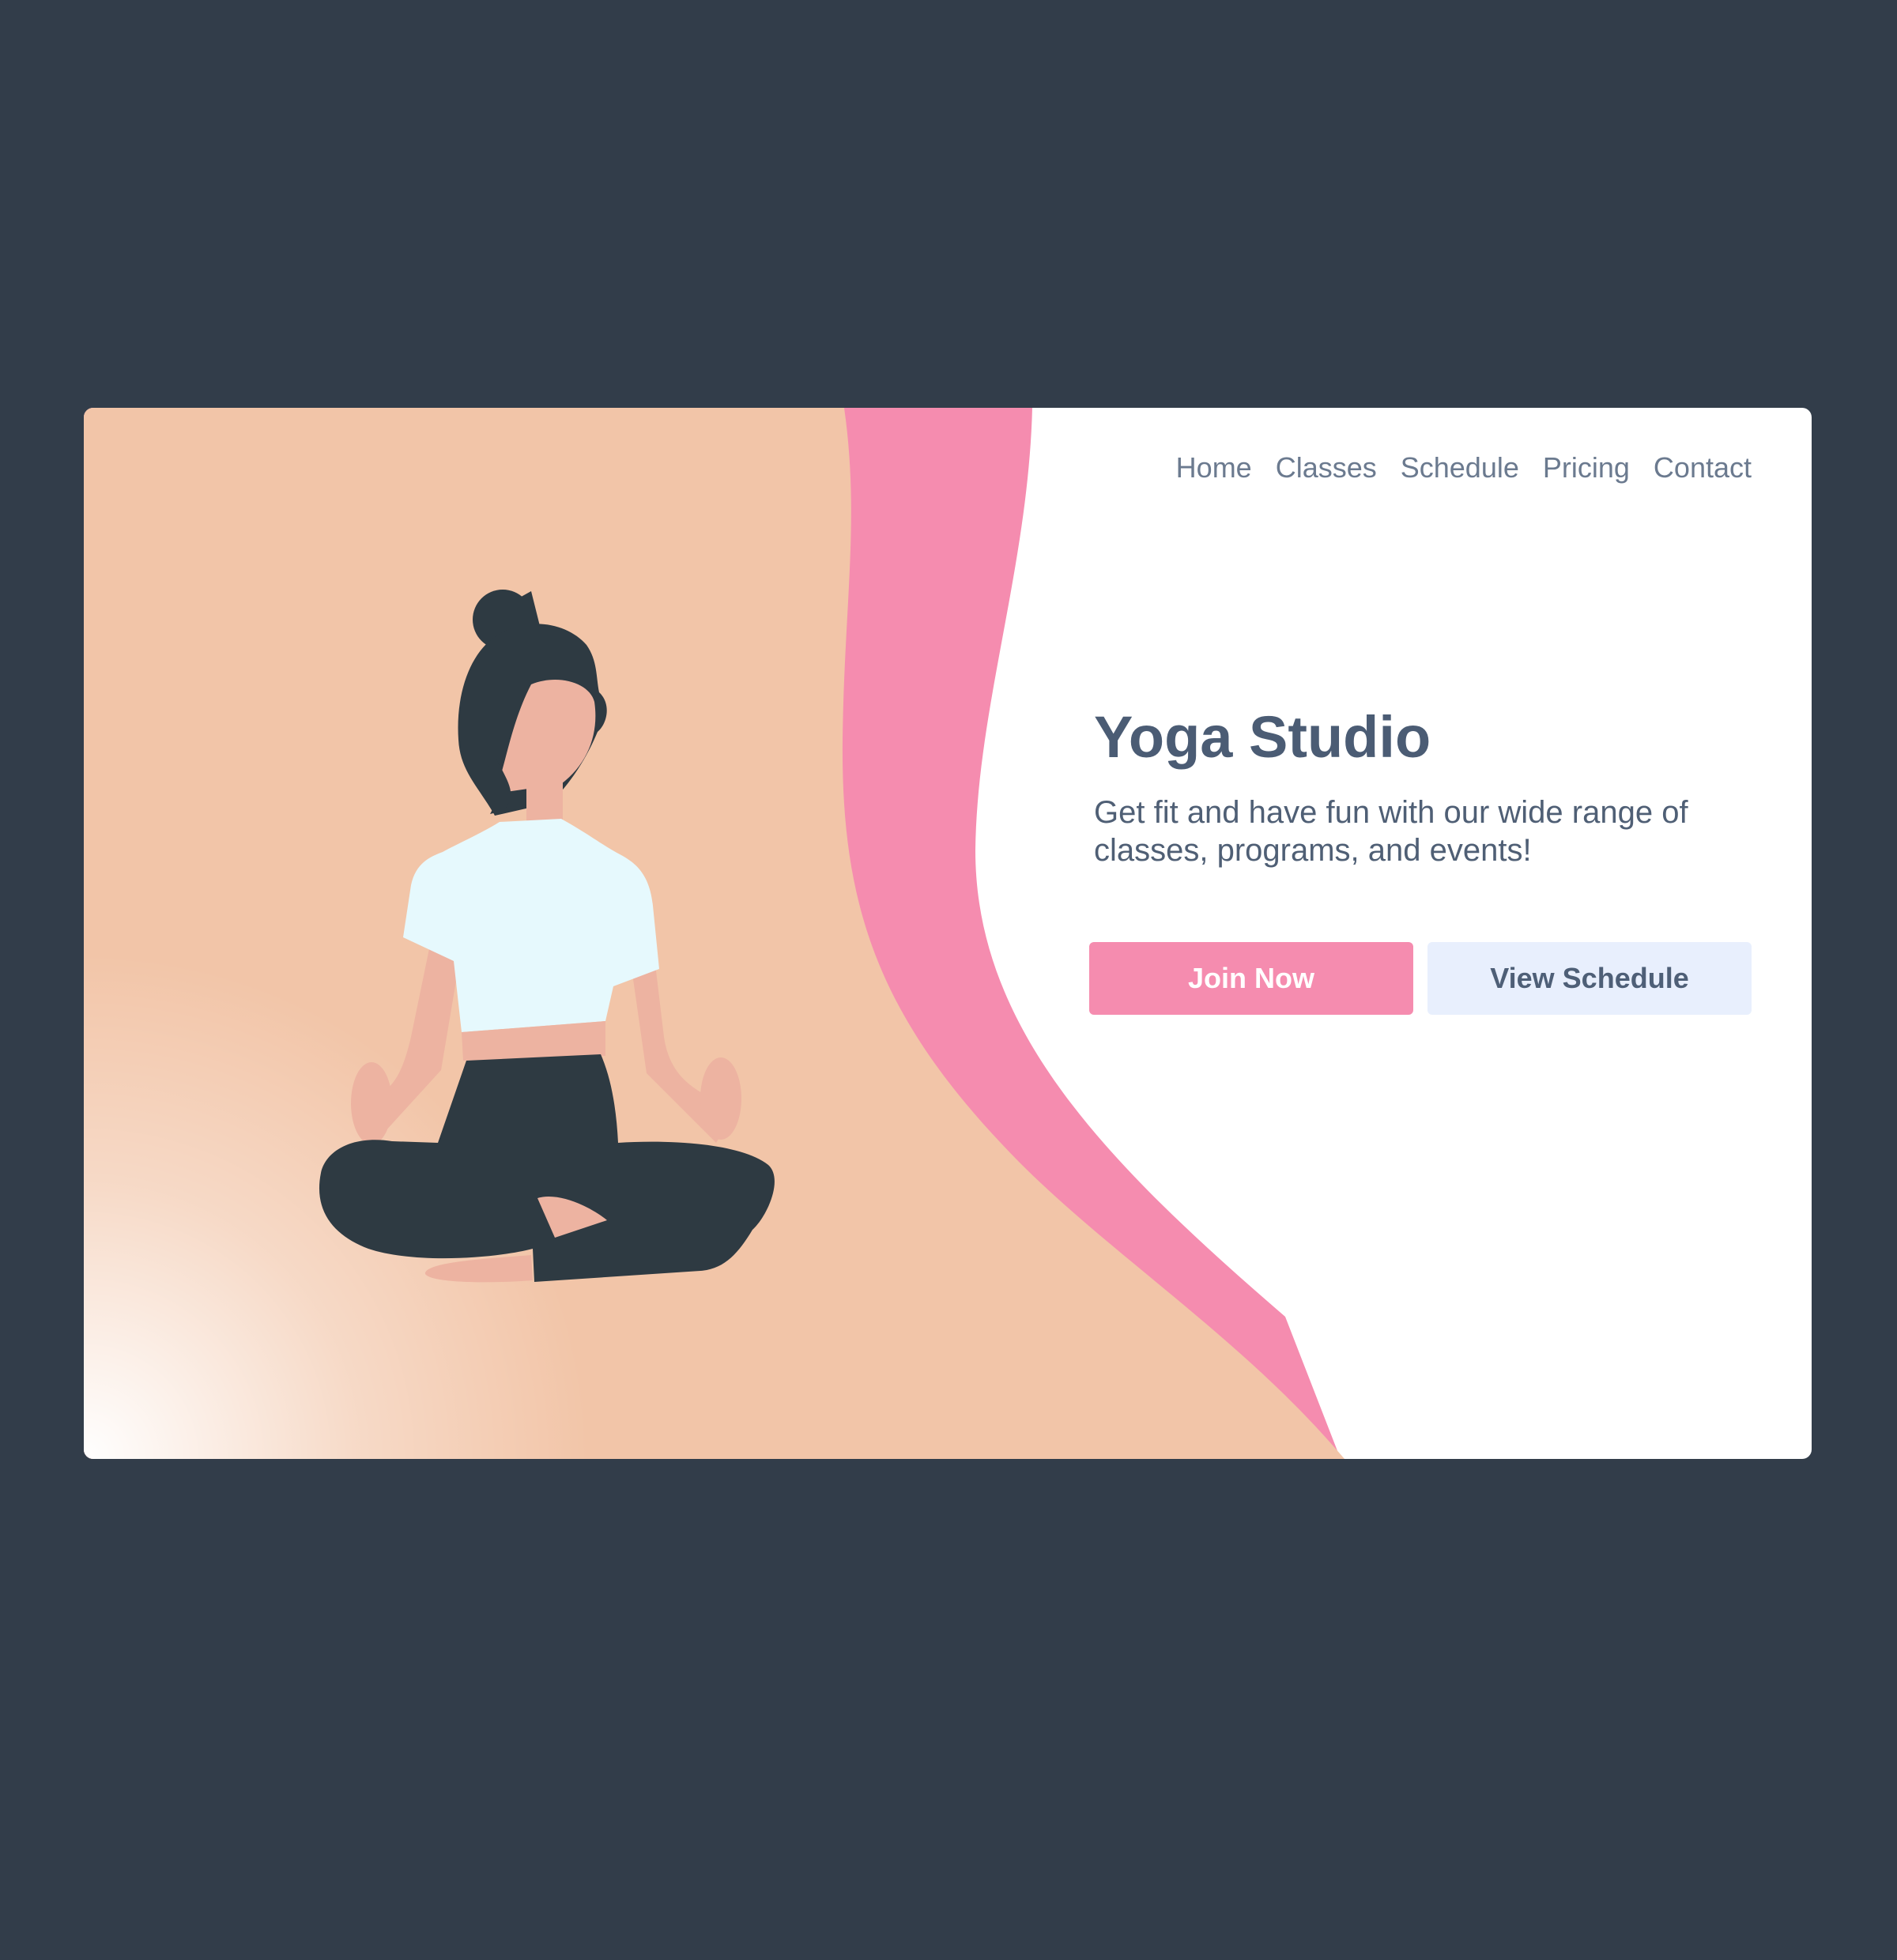 This screenshot has height=1960, width=1897. What do you see at coordinates (1214, 468) in the screenshot?
I see `nav-link-home: Home` at bounding box center [1214, 468].